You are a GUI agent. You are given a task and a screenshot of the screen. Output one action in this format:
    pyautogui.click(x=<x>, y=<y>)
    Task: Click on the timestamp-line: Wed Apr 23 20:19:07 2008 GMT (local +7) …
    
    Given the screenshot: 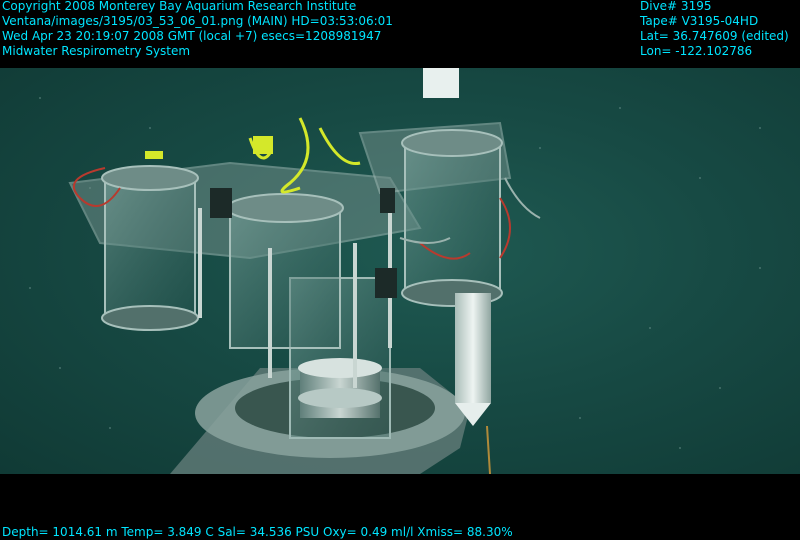 What is the action you would take?
    pyautogui.click(x=192, y=36)
    